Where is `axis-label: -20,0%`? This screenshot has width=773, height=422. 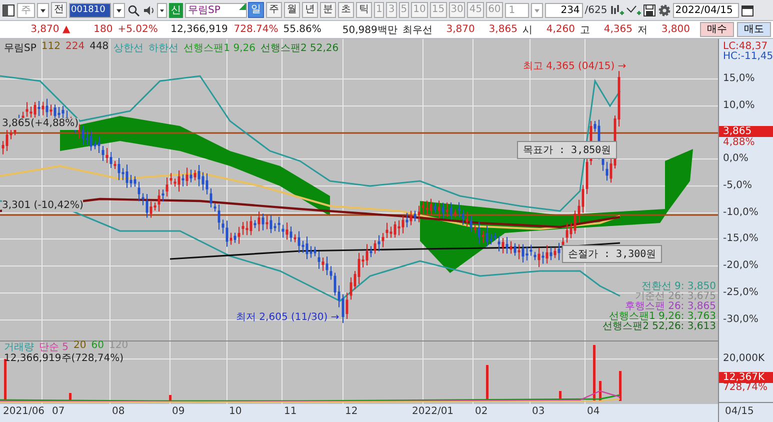
axis-label: -20,0% is located at coordinates (740, 265).